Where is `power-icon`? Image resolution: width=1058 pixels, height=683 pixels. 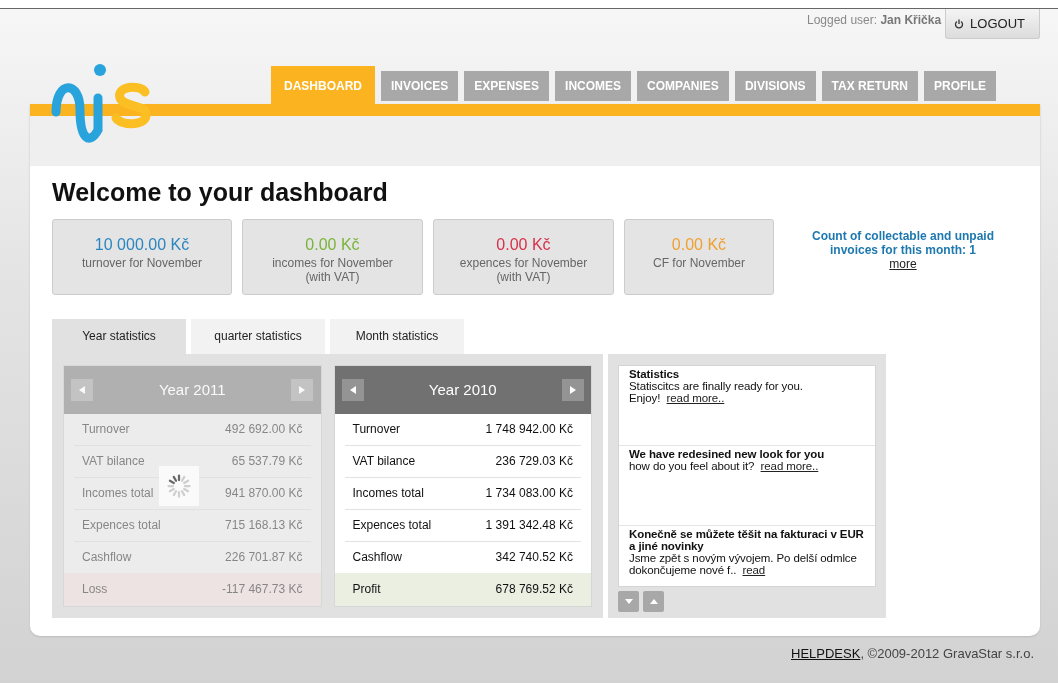 power-icon is located at coordinates (959, 23).